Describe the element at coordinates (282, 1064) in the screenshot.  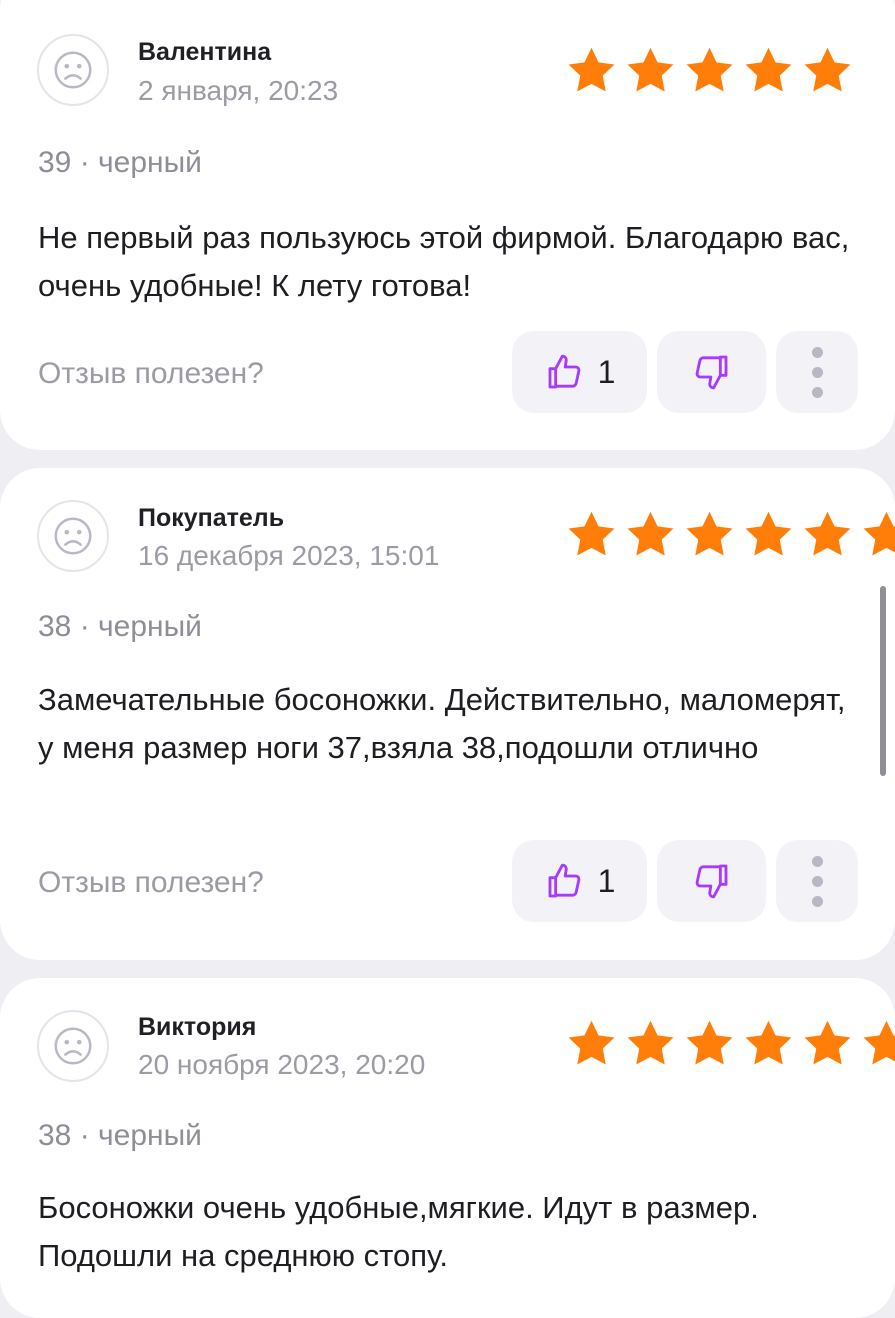
I see `review-date: 20 ноября 2023, 20:20` at that location.